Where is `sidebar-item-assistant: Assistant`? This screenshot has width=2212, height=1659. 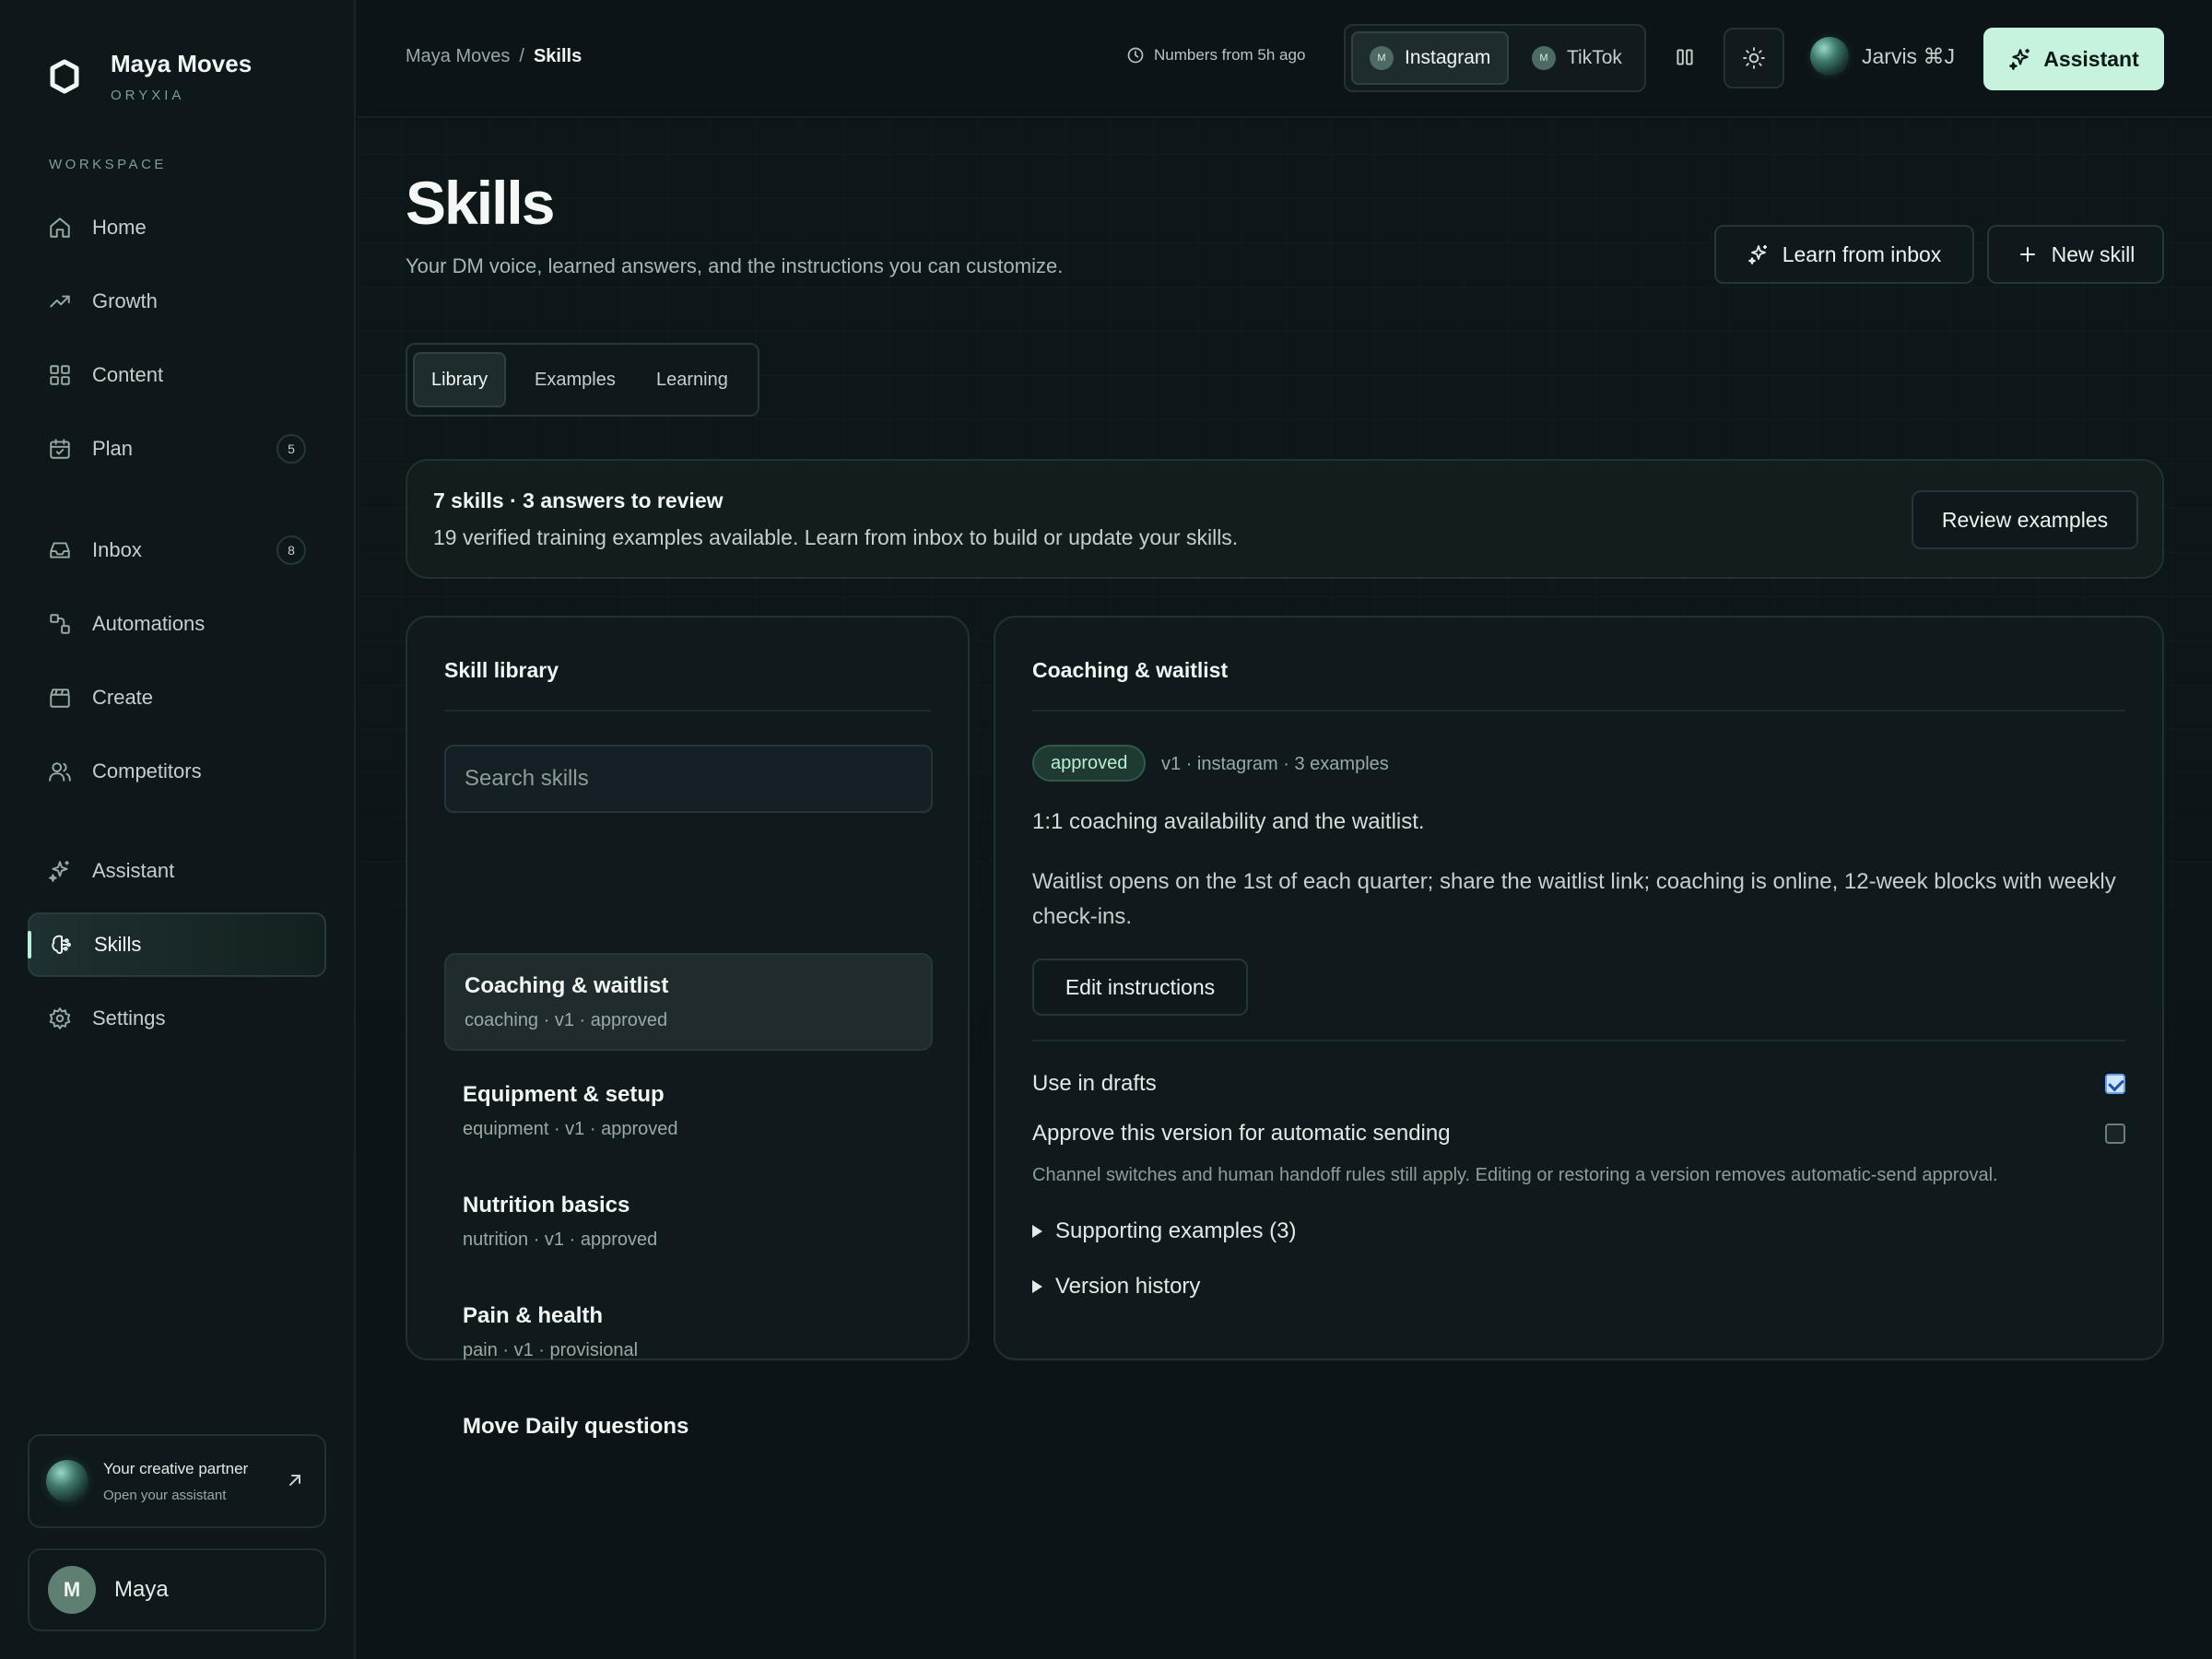 sidebar-item-assistant: Assistant is located at coordinates (177, 871).